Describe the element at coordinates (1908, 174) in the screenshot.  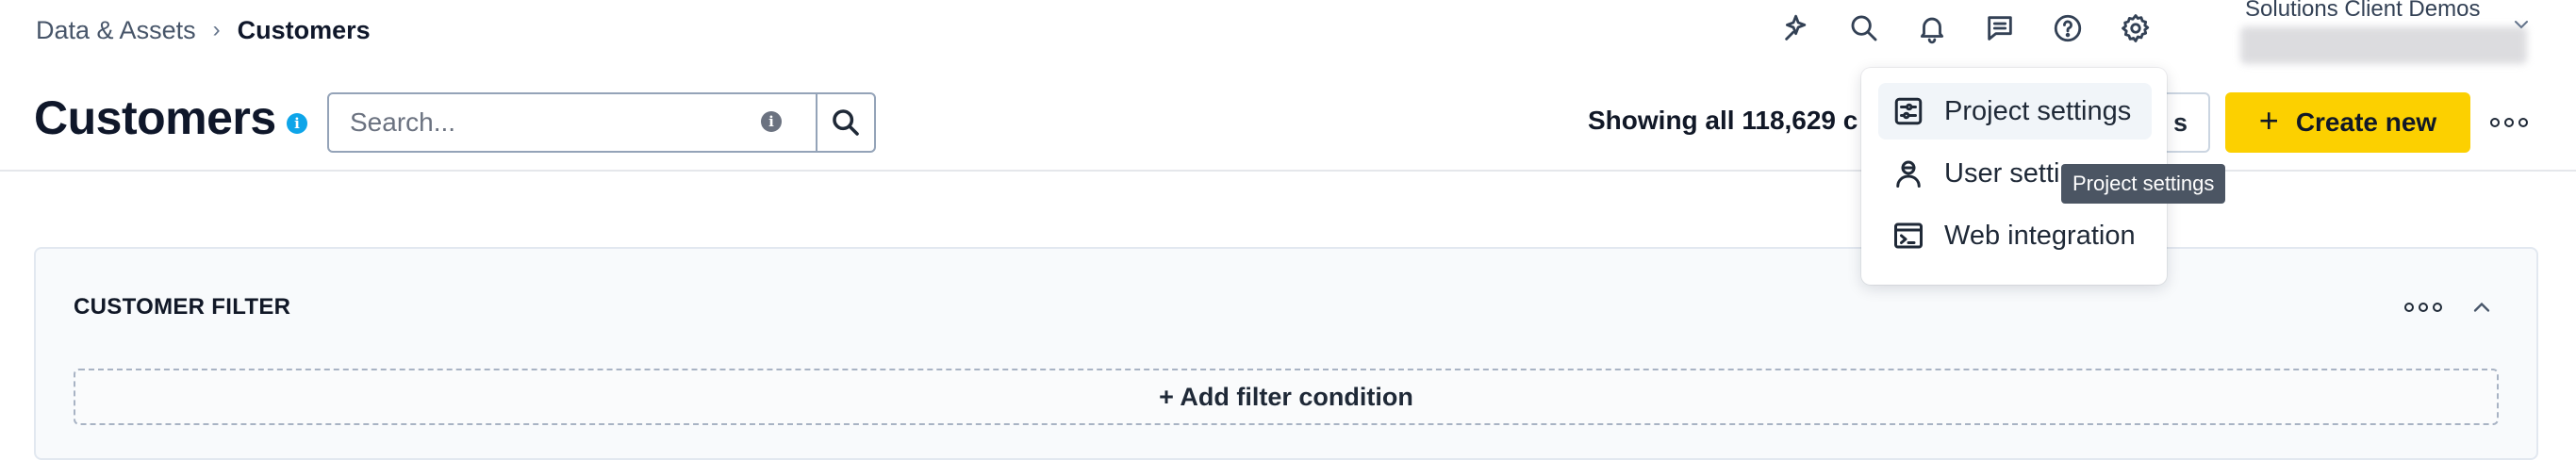
I see `user-icon` at that location.